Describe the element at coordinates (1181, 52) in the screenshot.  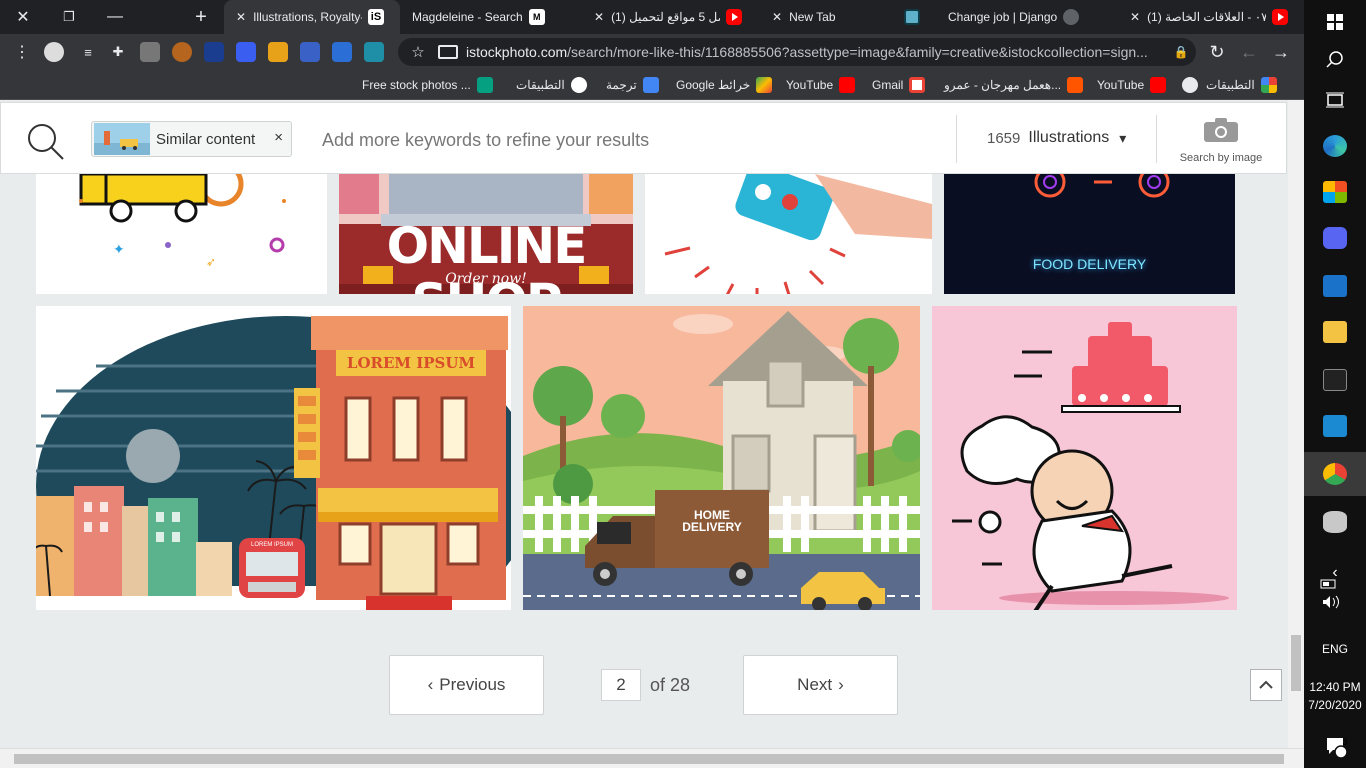
I see `lock-icon: 🔒` at that location.